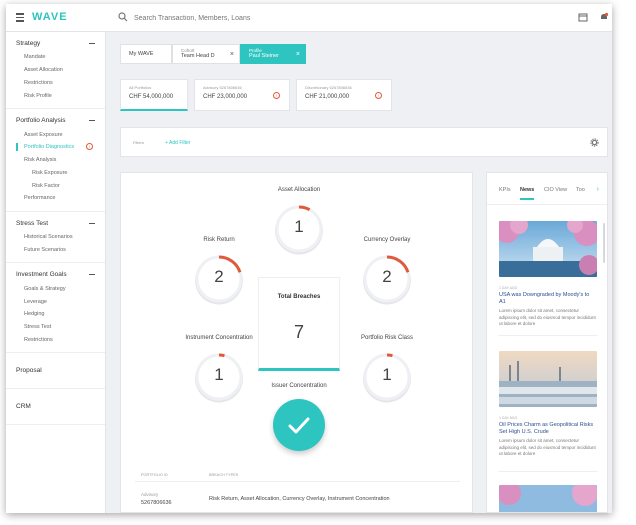  What do you see at coordinates (55, 250) in the screenshot?
I see `sidebar-item-future-scenarios: Future Scenarios` at bounding box center [55, 250].